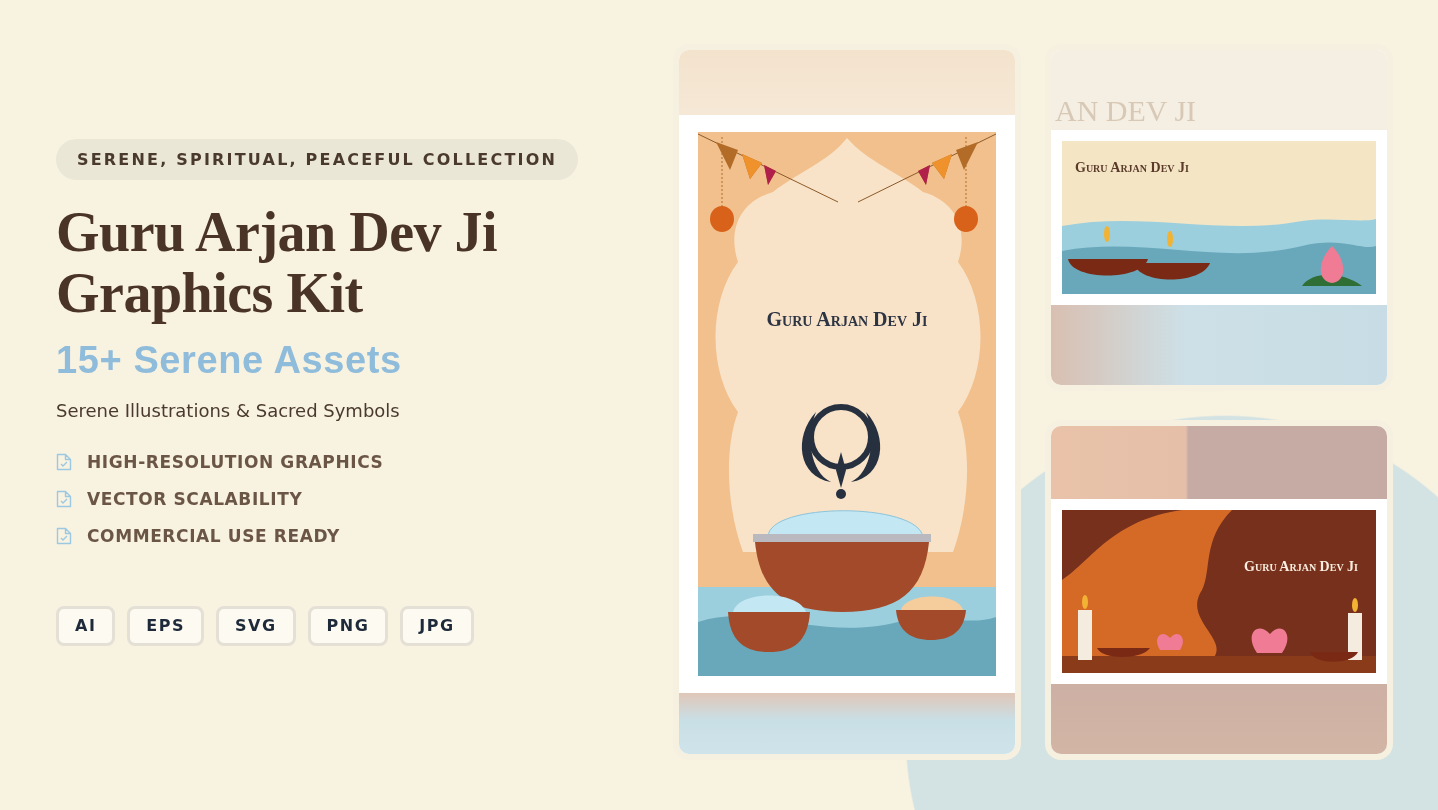 The width and height of the screenshot is (1438, 810). Describe the element at coordinates (437, 626) in the screenshot. I see `format-badge: JPG` at that location.